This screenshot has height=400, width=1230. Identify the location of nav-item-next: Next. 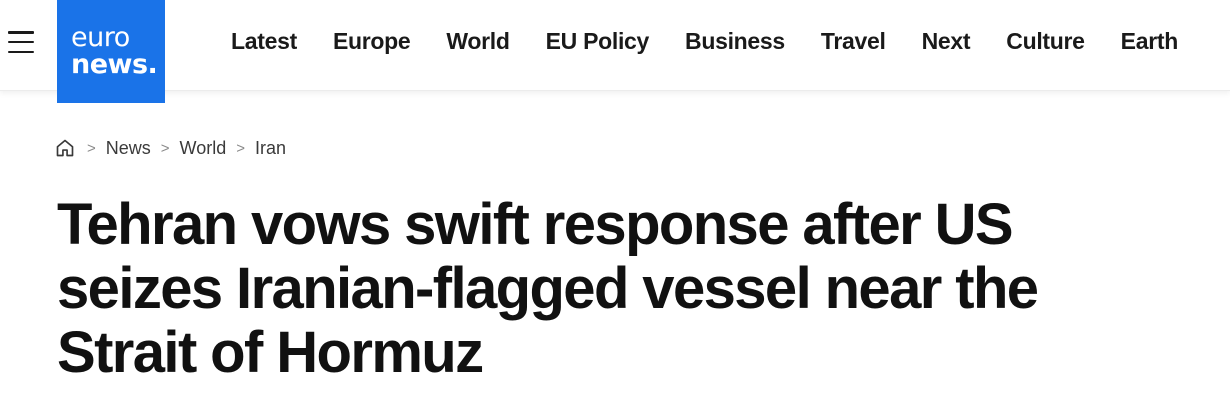
(946, 44).